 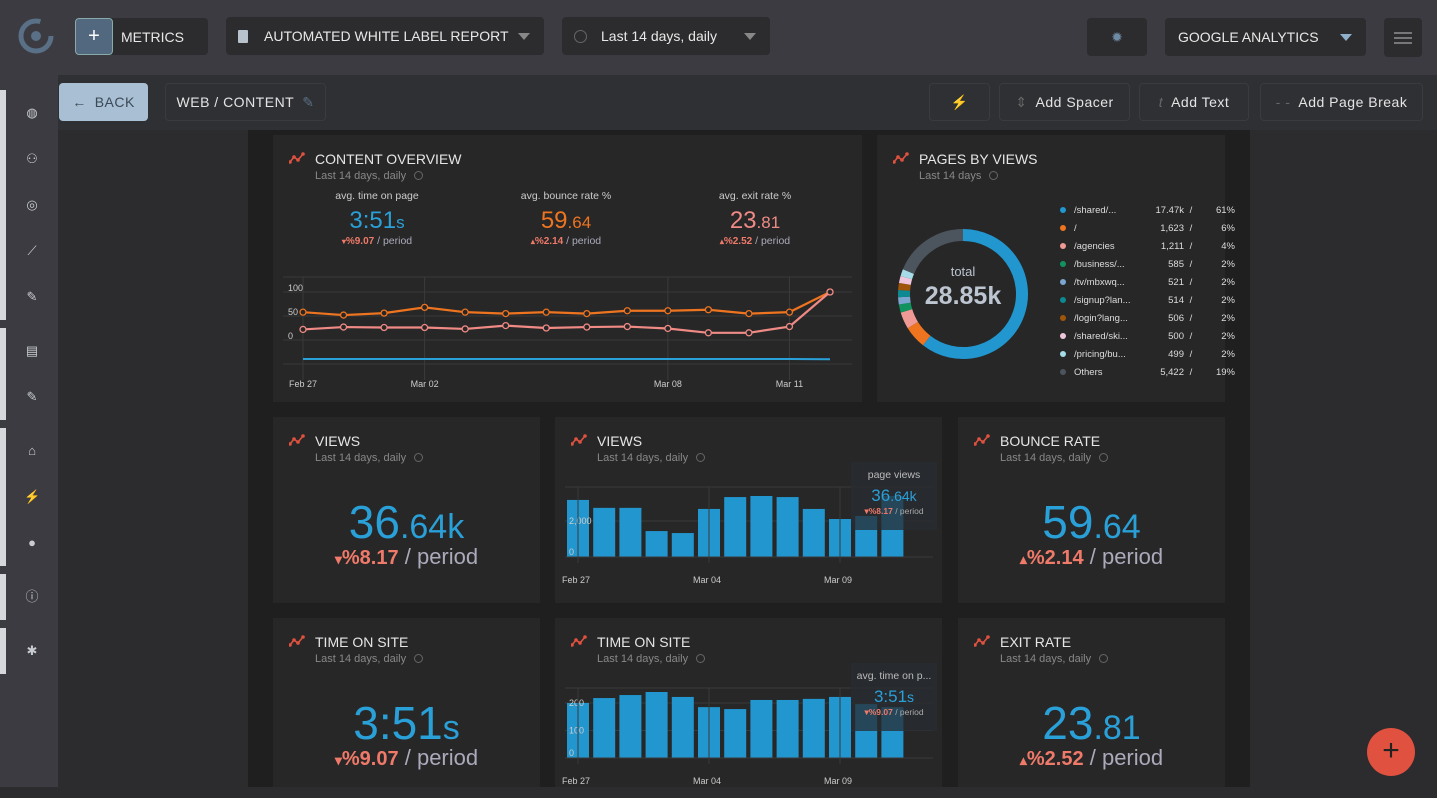 I want to click on card-title: CONTENT OVERVIEW, so click(x=388, y=159).